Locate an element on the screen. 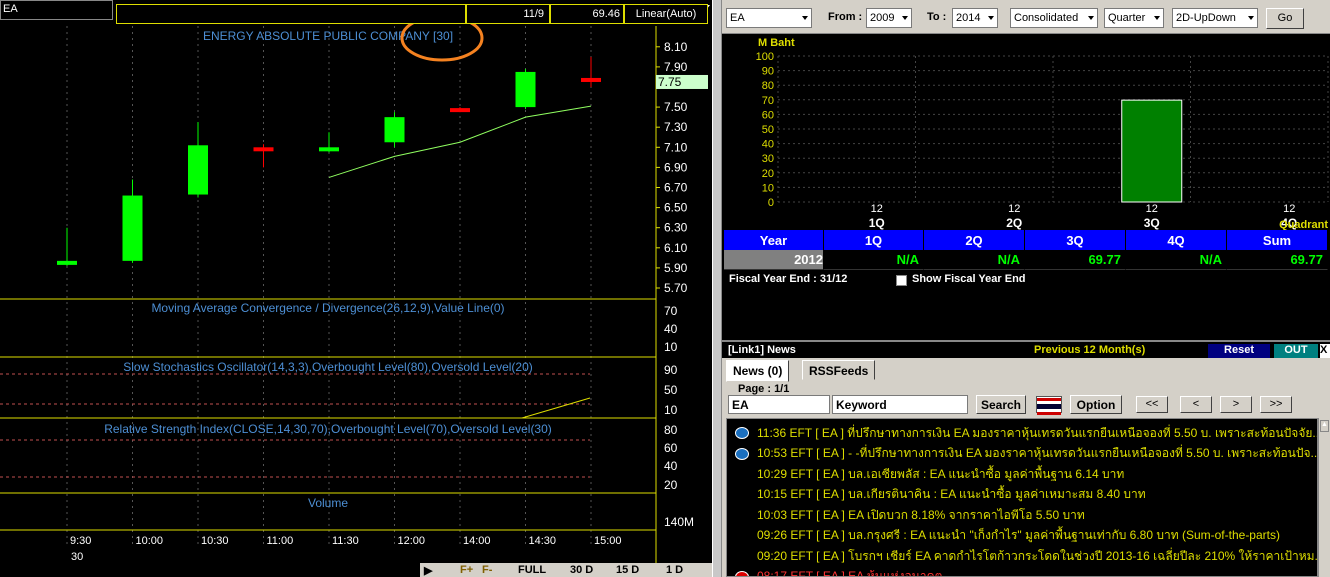  chart-last-price: 69.46 is located at coordinates (587, 14).